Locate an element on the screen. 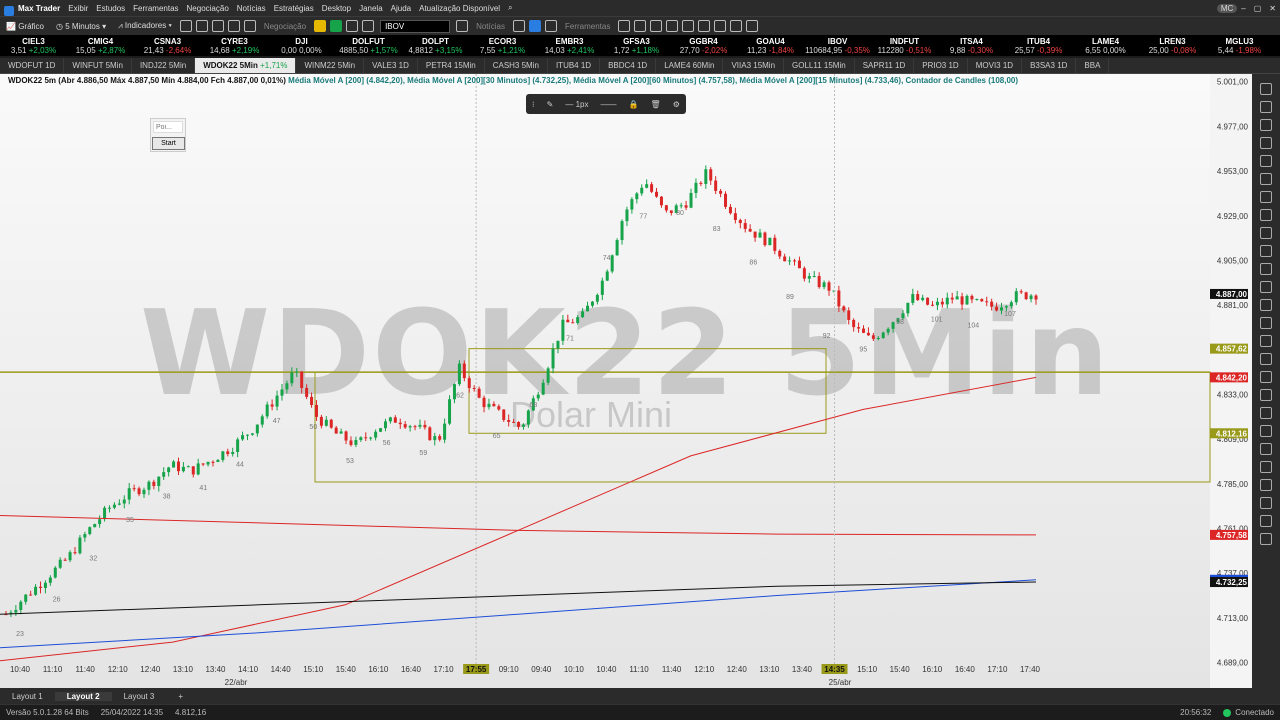 Image resolution: width=1280 pixels, height=720 pixels. ticker-item: CSNA3 21,43 -2,64% is located at coordinates (167, 46).